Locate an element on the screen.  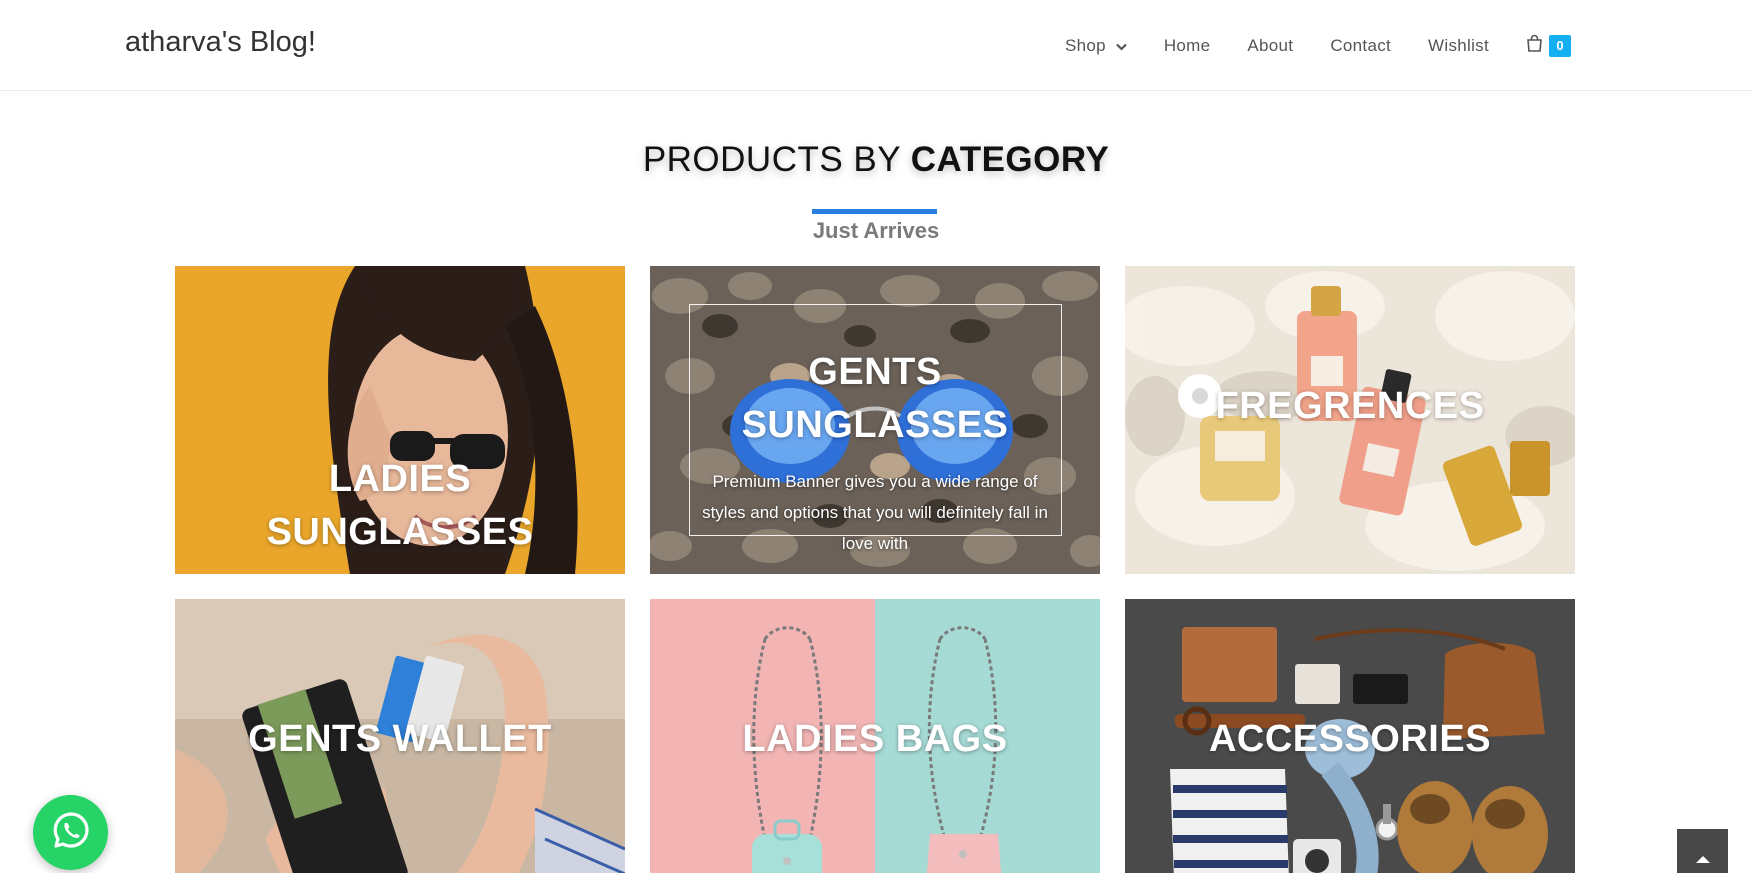
section-title-plain: PRODUCTS BY is located at coordinates (771, 159).